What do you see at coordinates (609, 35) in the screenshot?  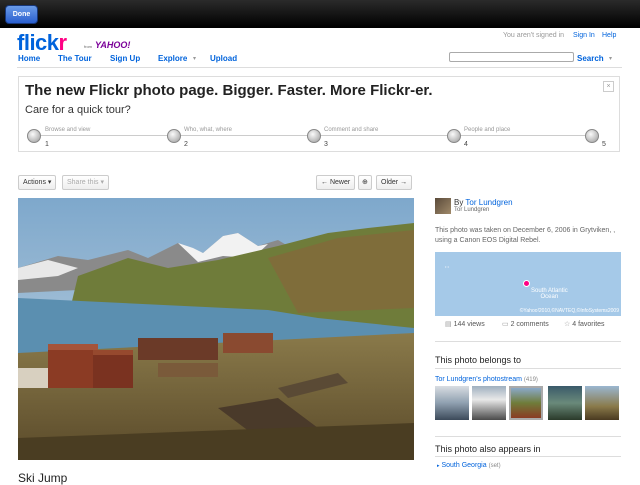 I see `help-link: Help` at bounding box center [609, 35].